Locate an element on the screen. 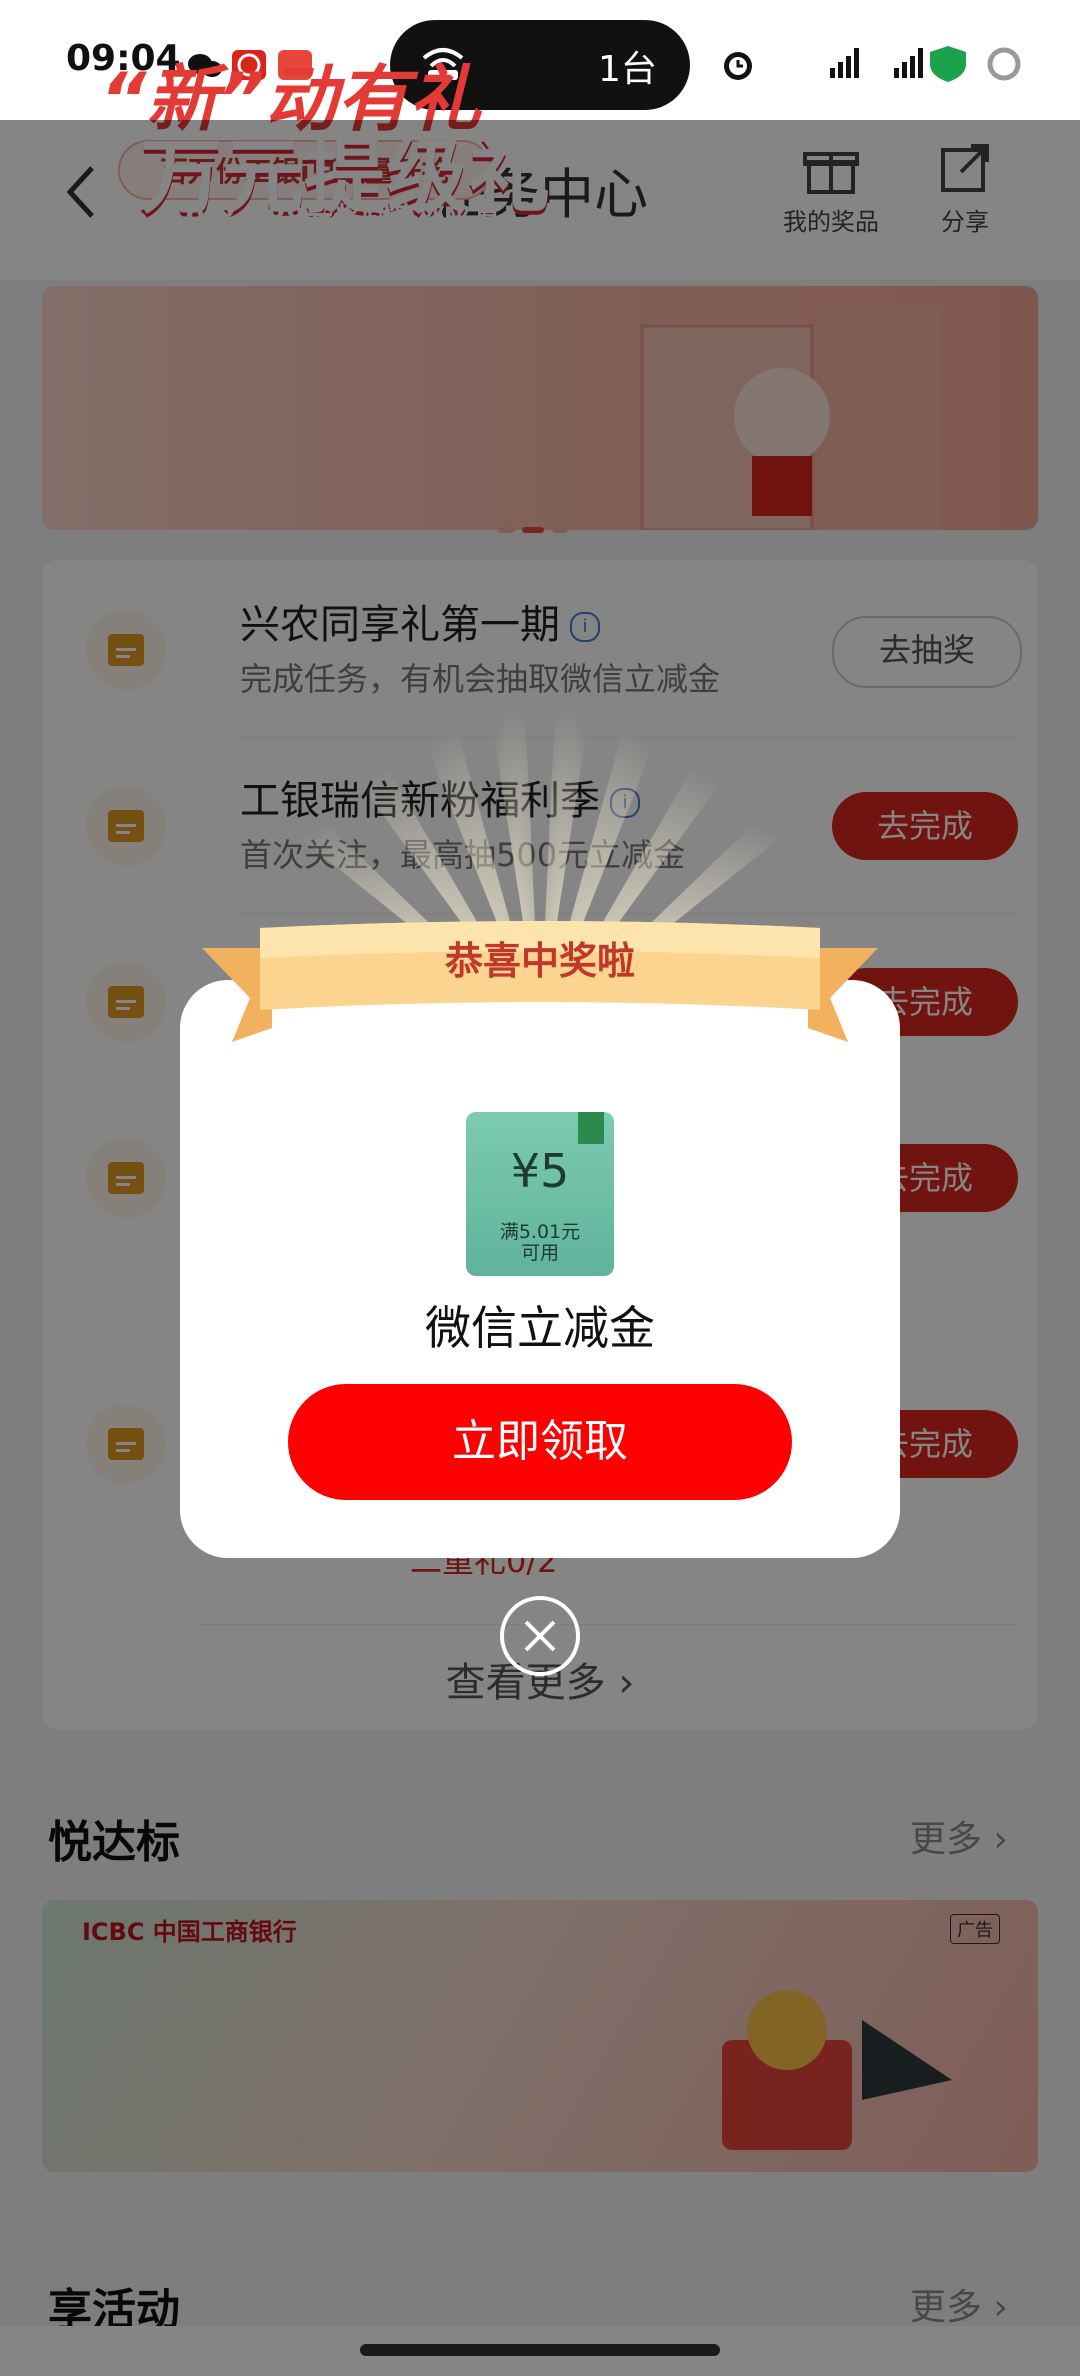 This screenshot has width=1080, height=2376. signal-battery-icons is located at coordinates (925, 64).